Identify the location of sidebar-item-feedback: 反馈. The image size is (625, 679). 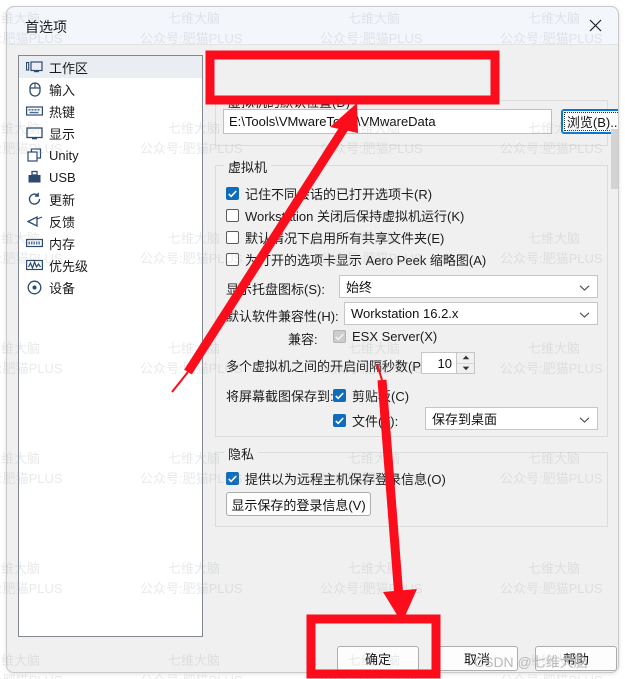
(110, 221).